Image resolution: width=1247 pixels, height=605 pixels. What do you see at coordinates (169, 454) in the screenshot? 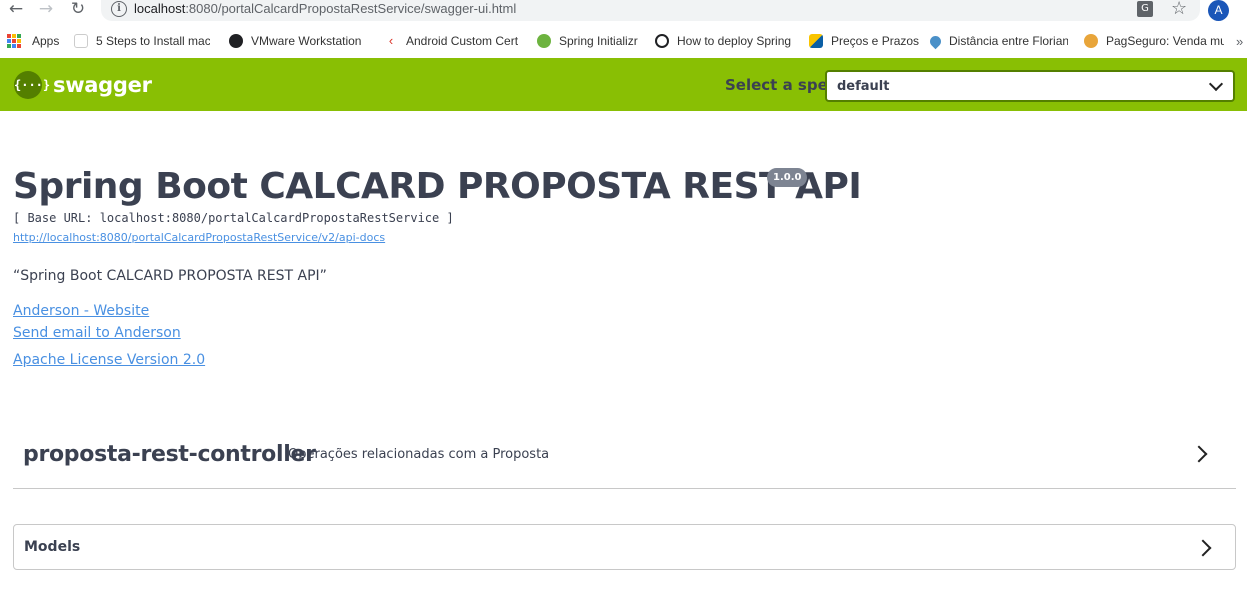
I see `controller-name: proposta-rest-controller` at bounding box center [169, 454].